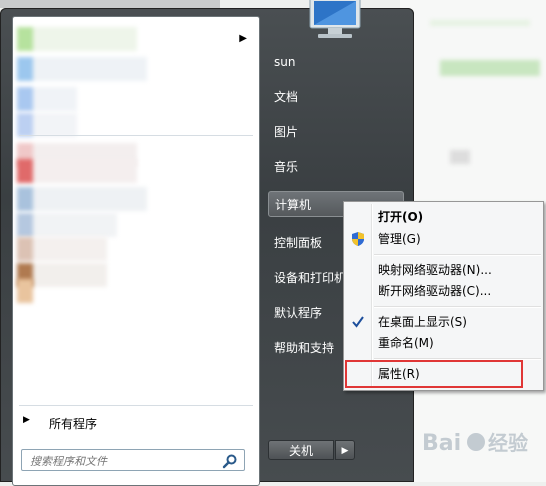 The image size is (546, 486). Describe the element at coordinates (336, 167) in the screenshot. I see `music-item: 音乐` at that location.